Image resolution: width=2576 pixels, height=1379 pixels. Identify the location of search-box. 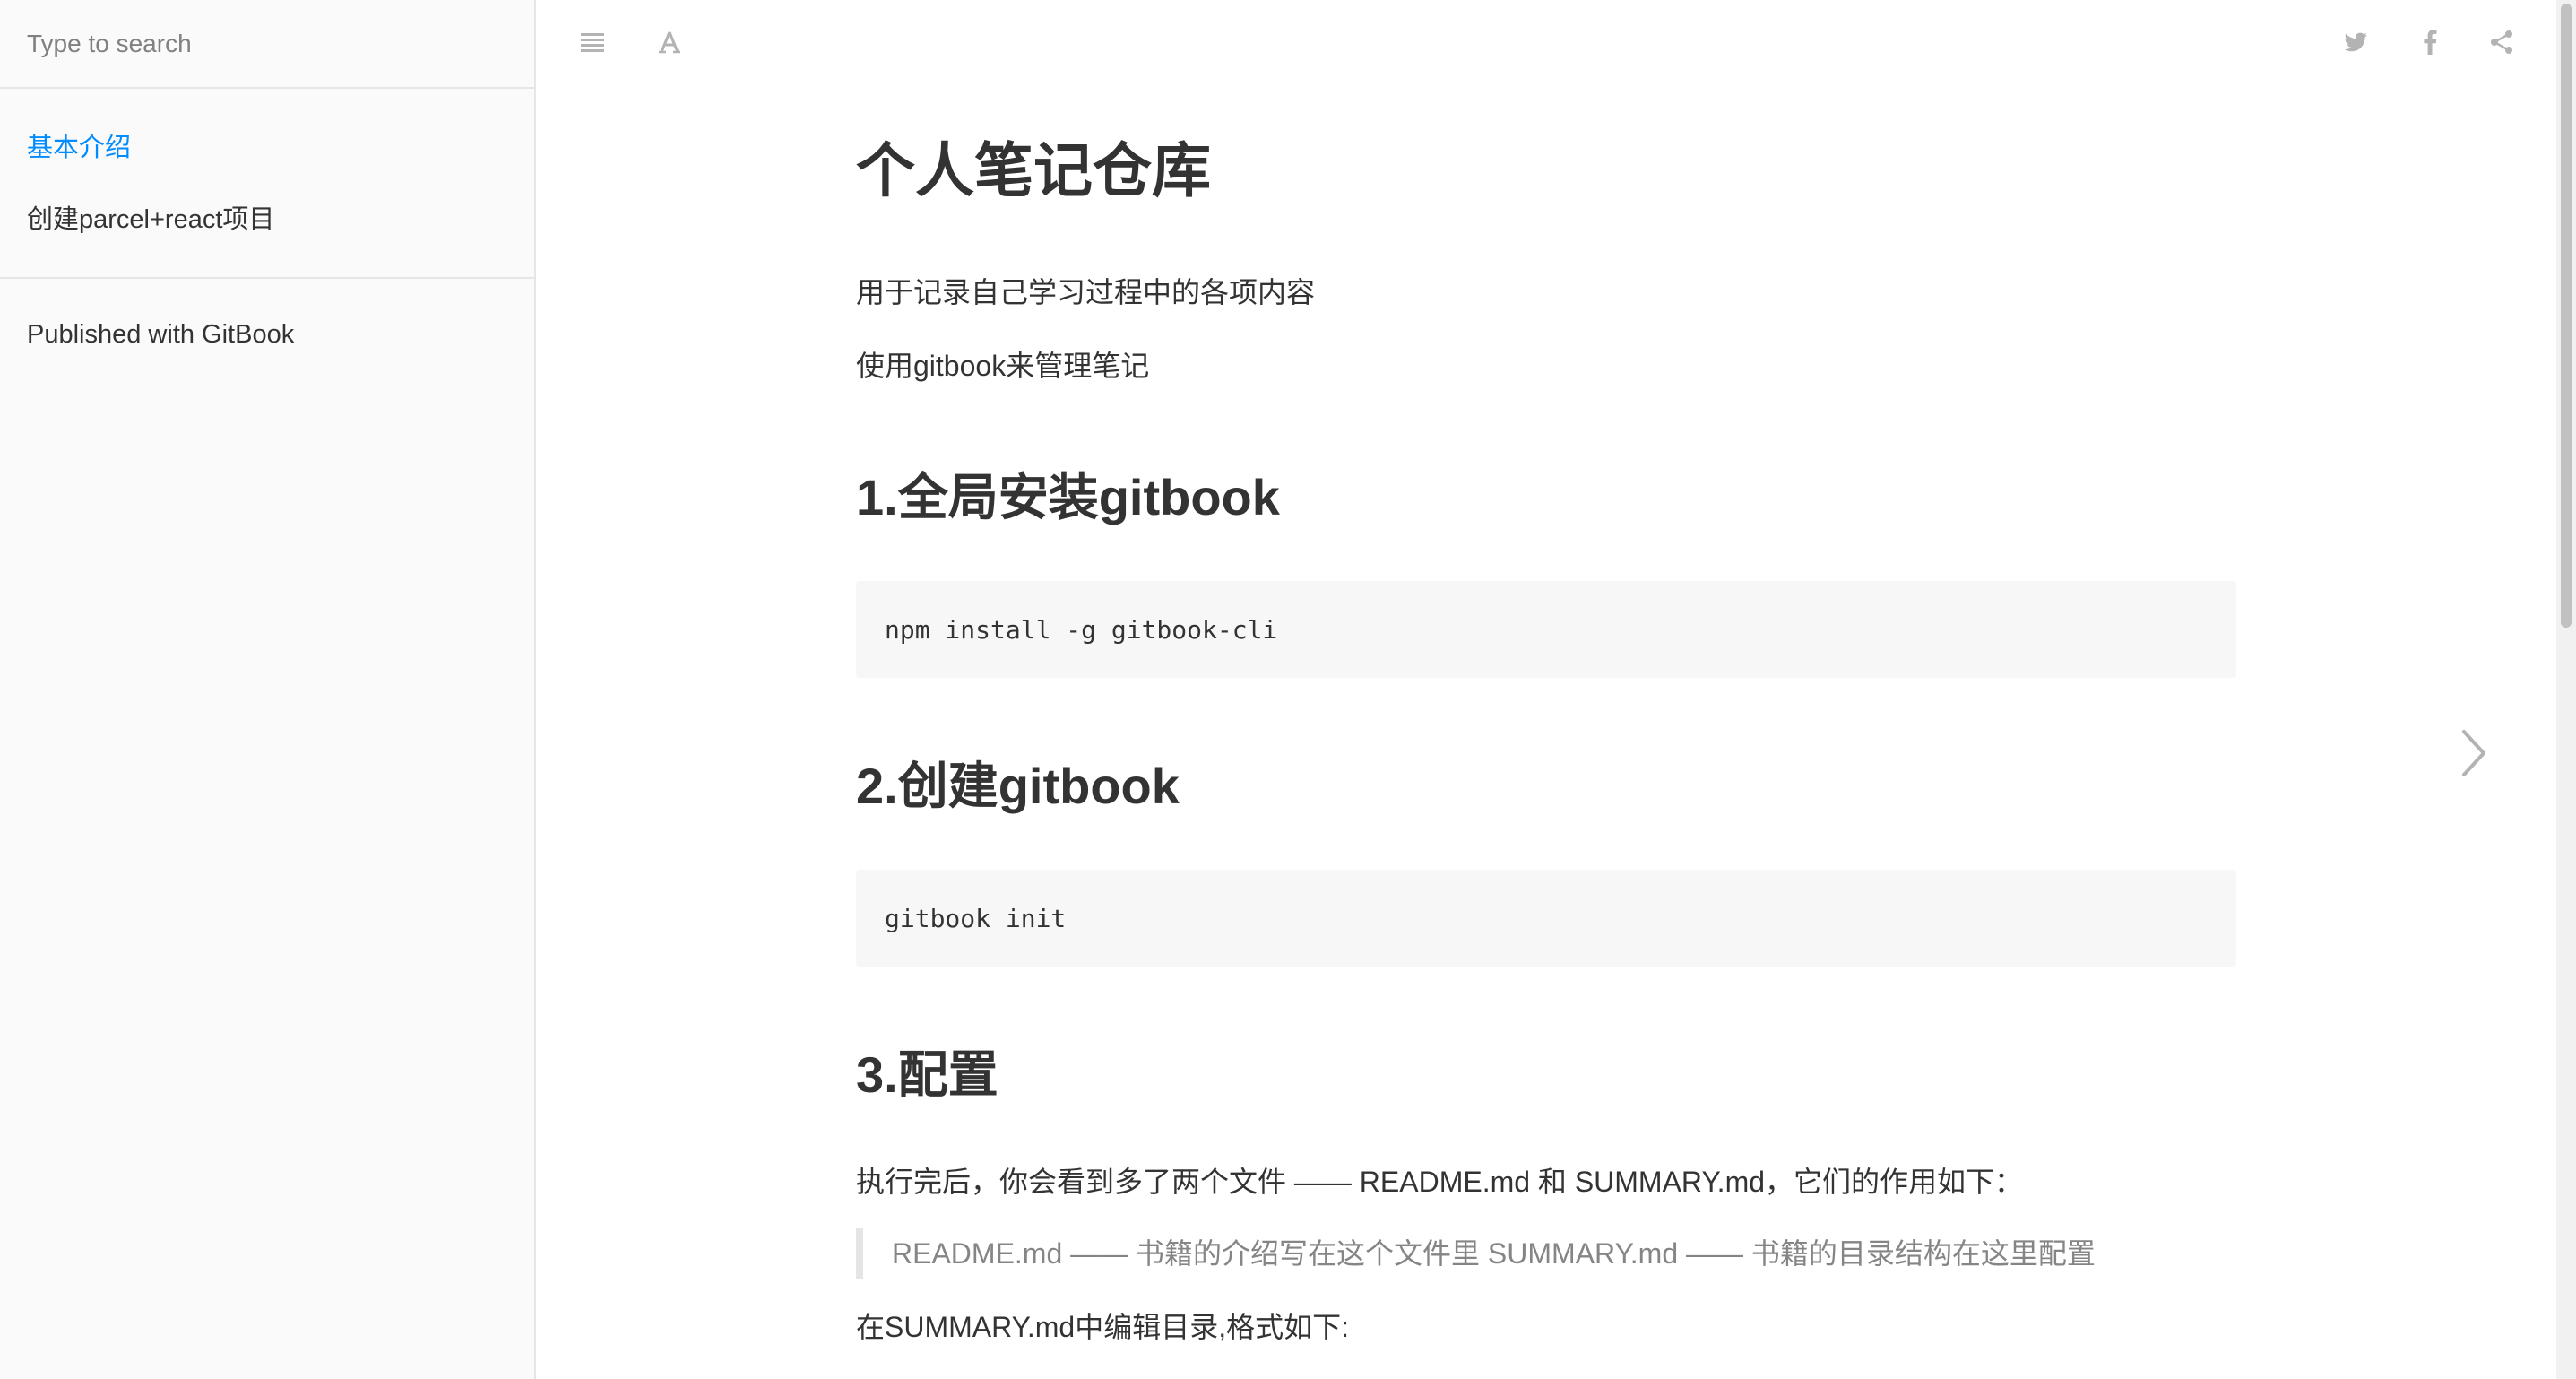
(267, 45).